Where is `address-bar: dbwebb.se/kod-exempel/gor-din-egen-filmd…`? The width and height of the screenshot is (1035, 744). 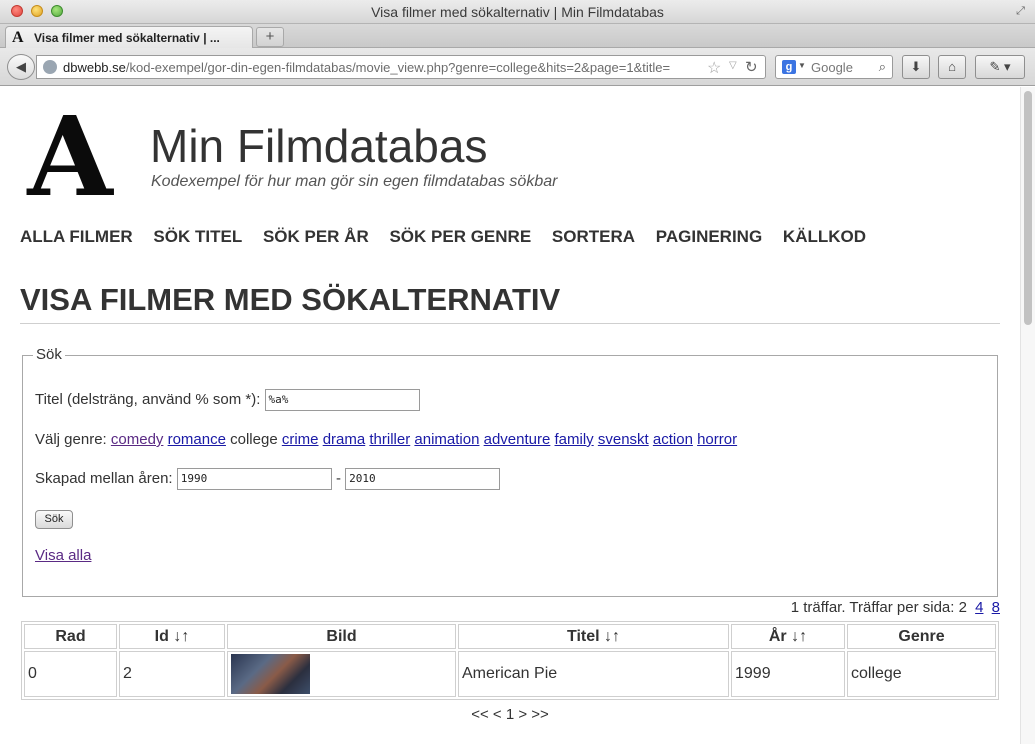
address-bar: dbwebb.se/kod-exempel/gor-din-egen-filmd… is located at coordinates (401, 67).